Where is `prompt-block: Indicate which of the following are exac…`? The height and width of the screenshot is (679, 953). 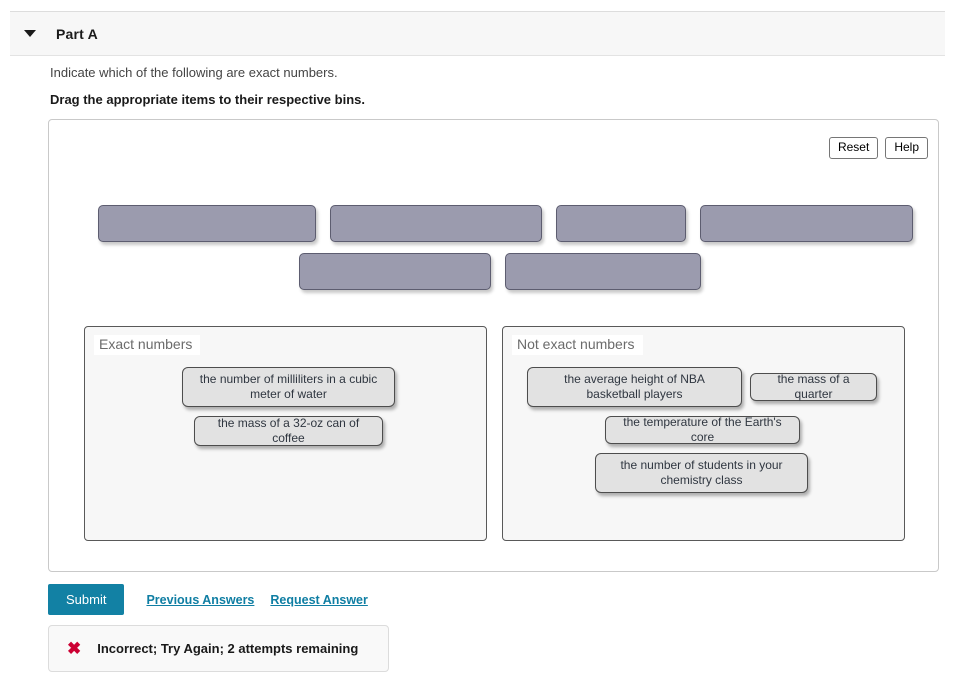
prompt-block: Indicate which of the following are exac… is located at coordinates (490, 91).